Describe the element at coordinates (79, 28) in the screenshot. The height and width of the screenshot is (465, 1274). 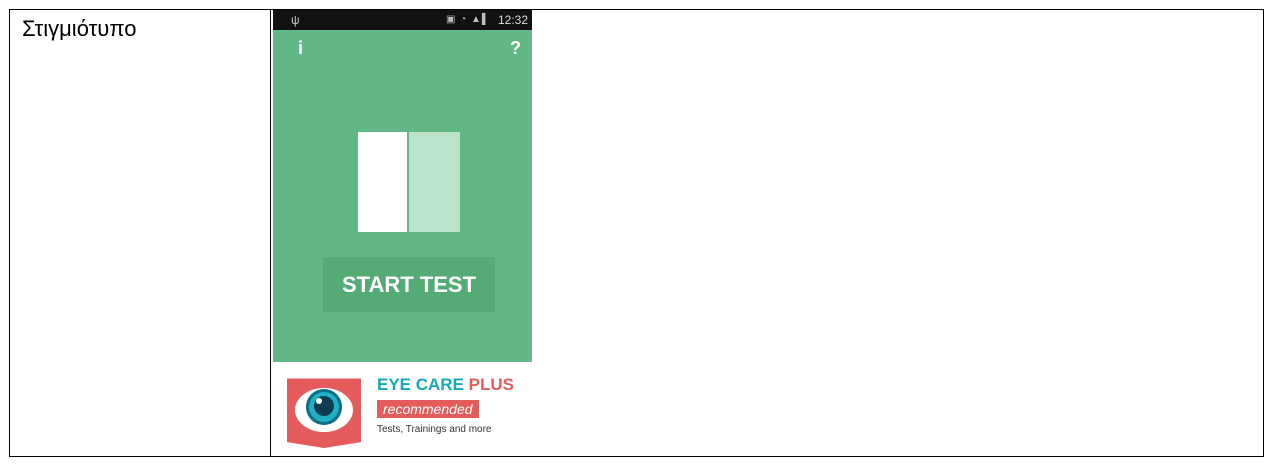
I see `row-label: Στιγμιότυπο` at that location.